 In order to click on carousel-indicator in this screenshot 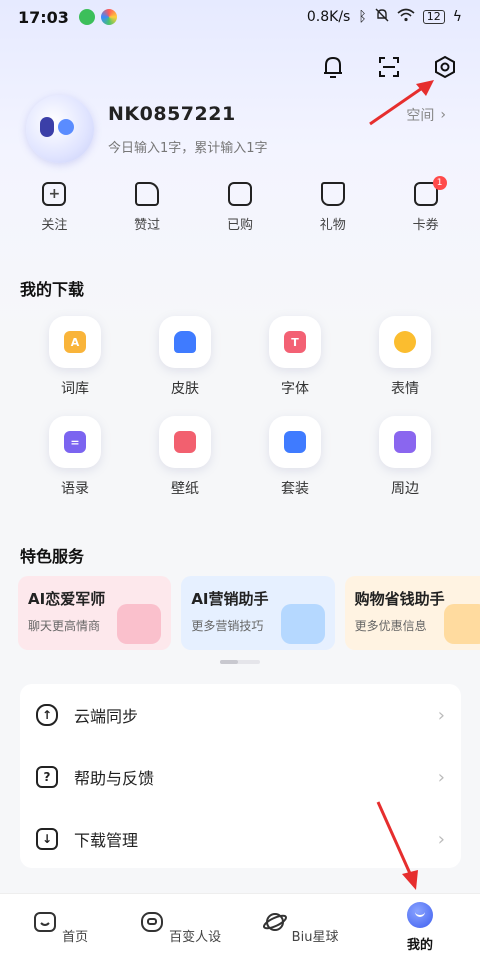, I will do `click(240, 662)`.